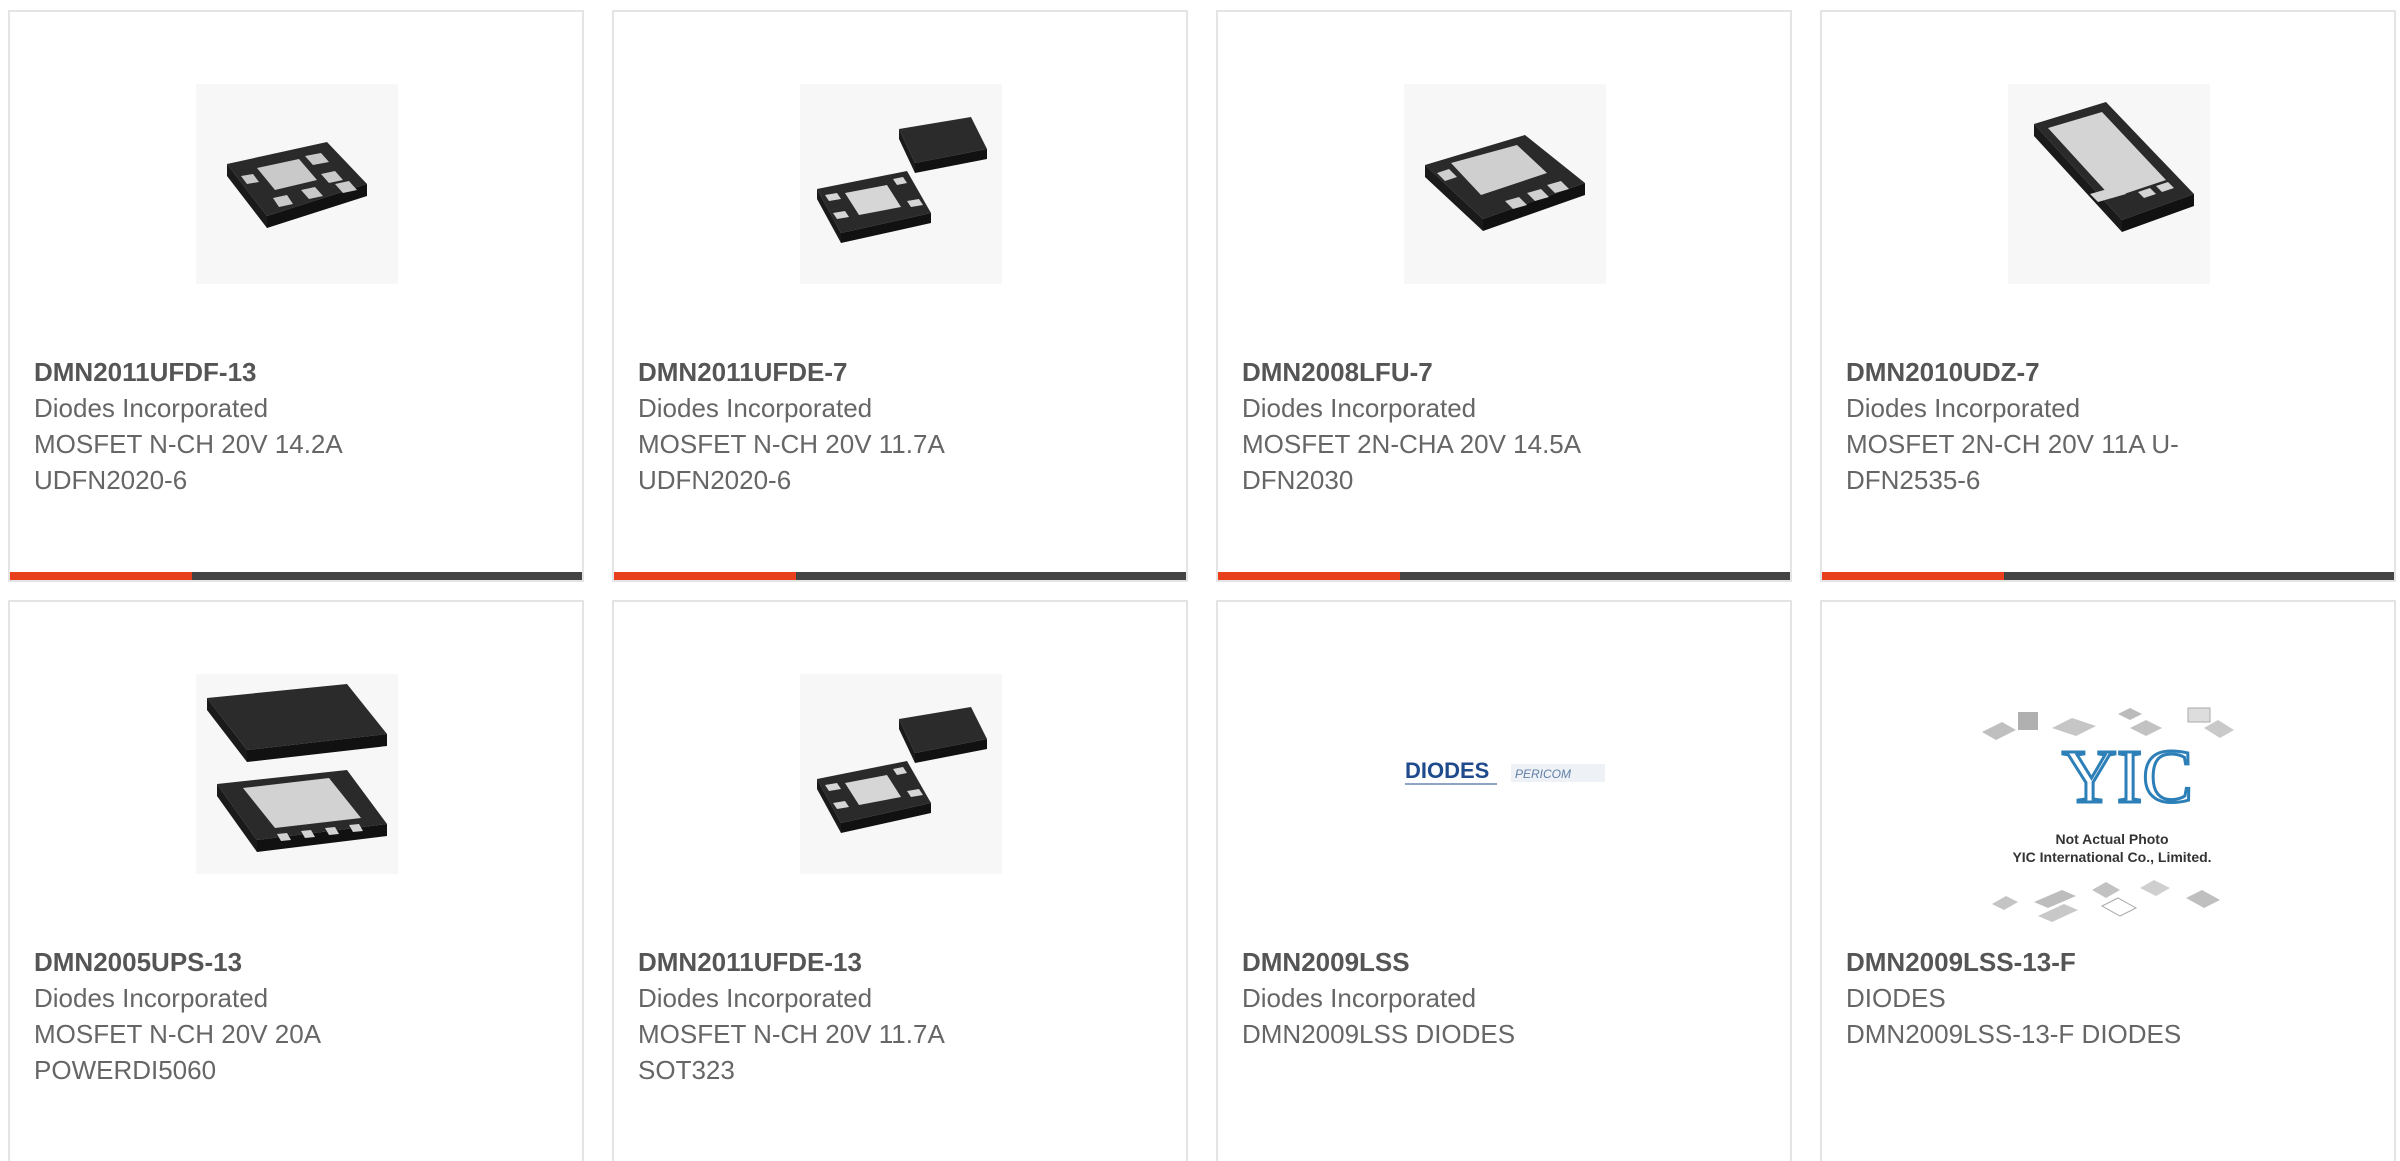 This screenshot has width=2400, height=1161. What do you see at coordinates (1447, 770) in the screenshot?
I see `svg-text: DIODES` at bounding box center [1447, 770].